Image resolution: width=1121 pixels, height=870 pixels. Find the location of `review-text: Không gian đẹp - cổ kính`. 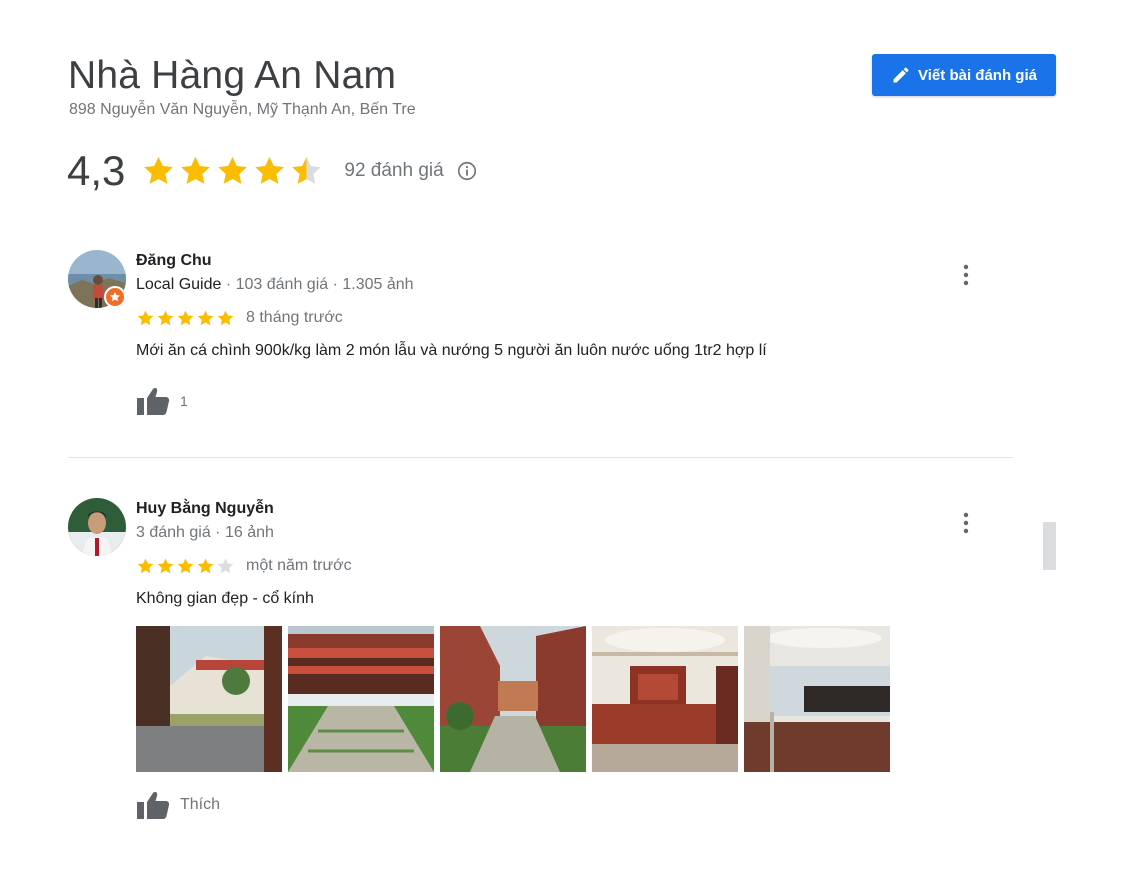

review-text: Không gian đẹp - cổ kính is located at coordinates (225, 598).